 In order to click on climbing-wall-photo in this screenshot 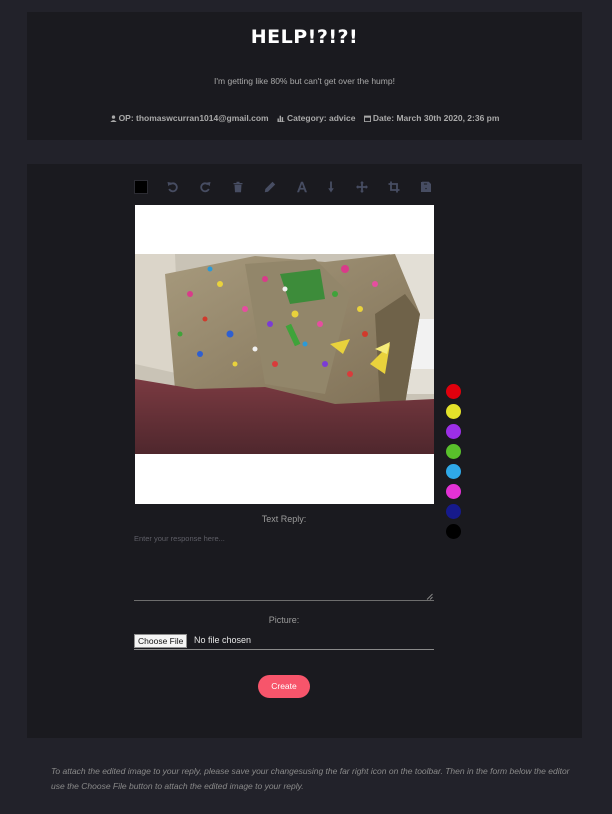, I will do `click(284, 354)`.